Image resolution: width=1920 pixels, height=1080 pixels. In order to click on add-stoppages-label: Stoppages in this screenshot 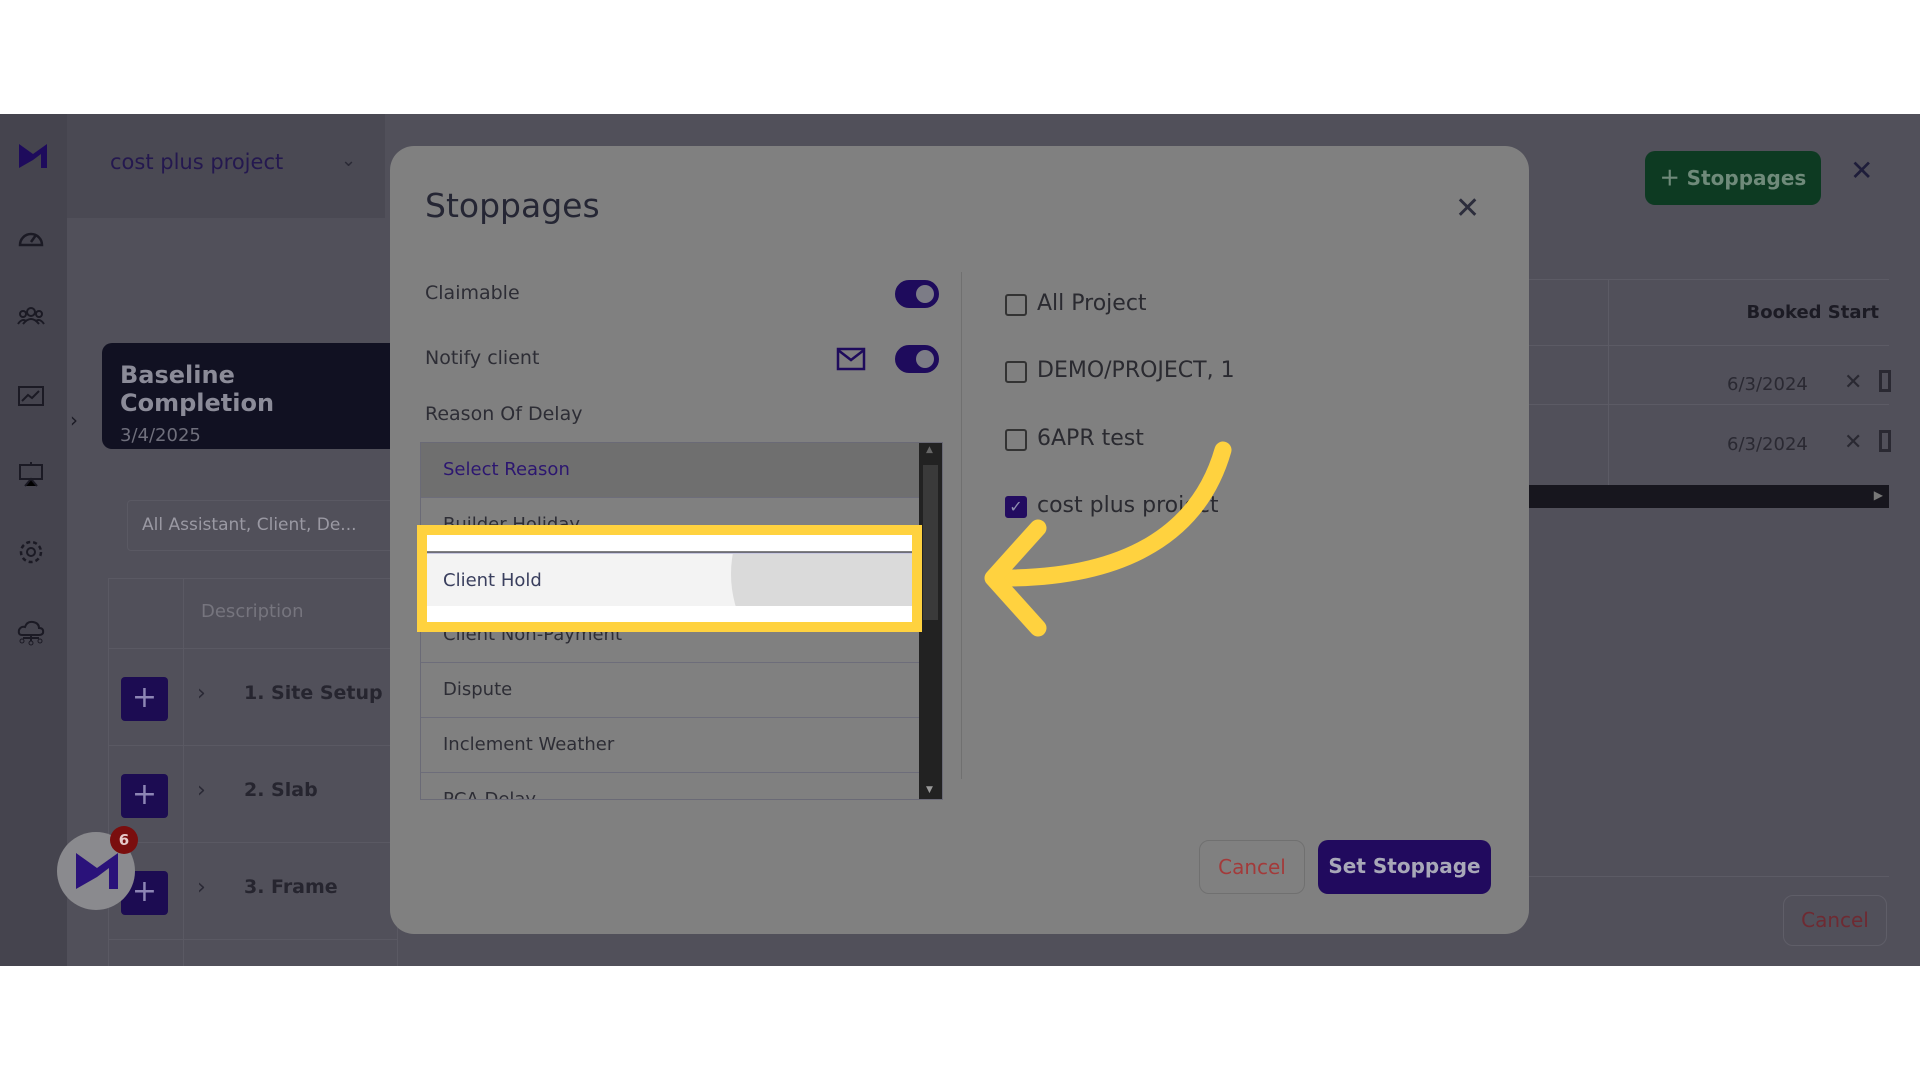, I will do `click(1746, 178)`.